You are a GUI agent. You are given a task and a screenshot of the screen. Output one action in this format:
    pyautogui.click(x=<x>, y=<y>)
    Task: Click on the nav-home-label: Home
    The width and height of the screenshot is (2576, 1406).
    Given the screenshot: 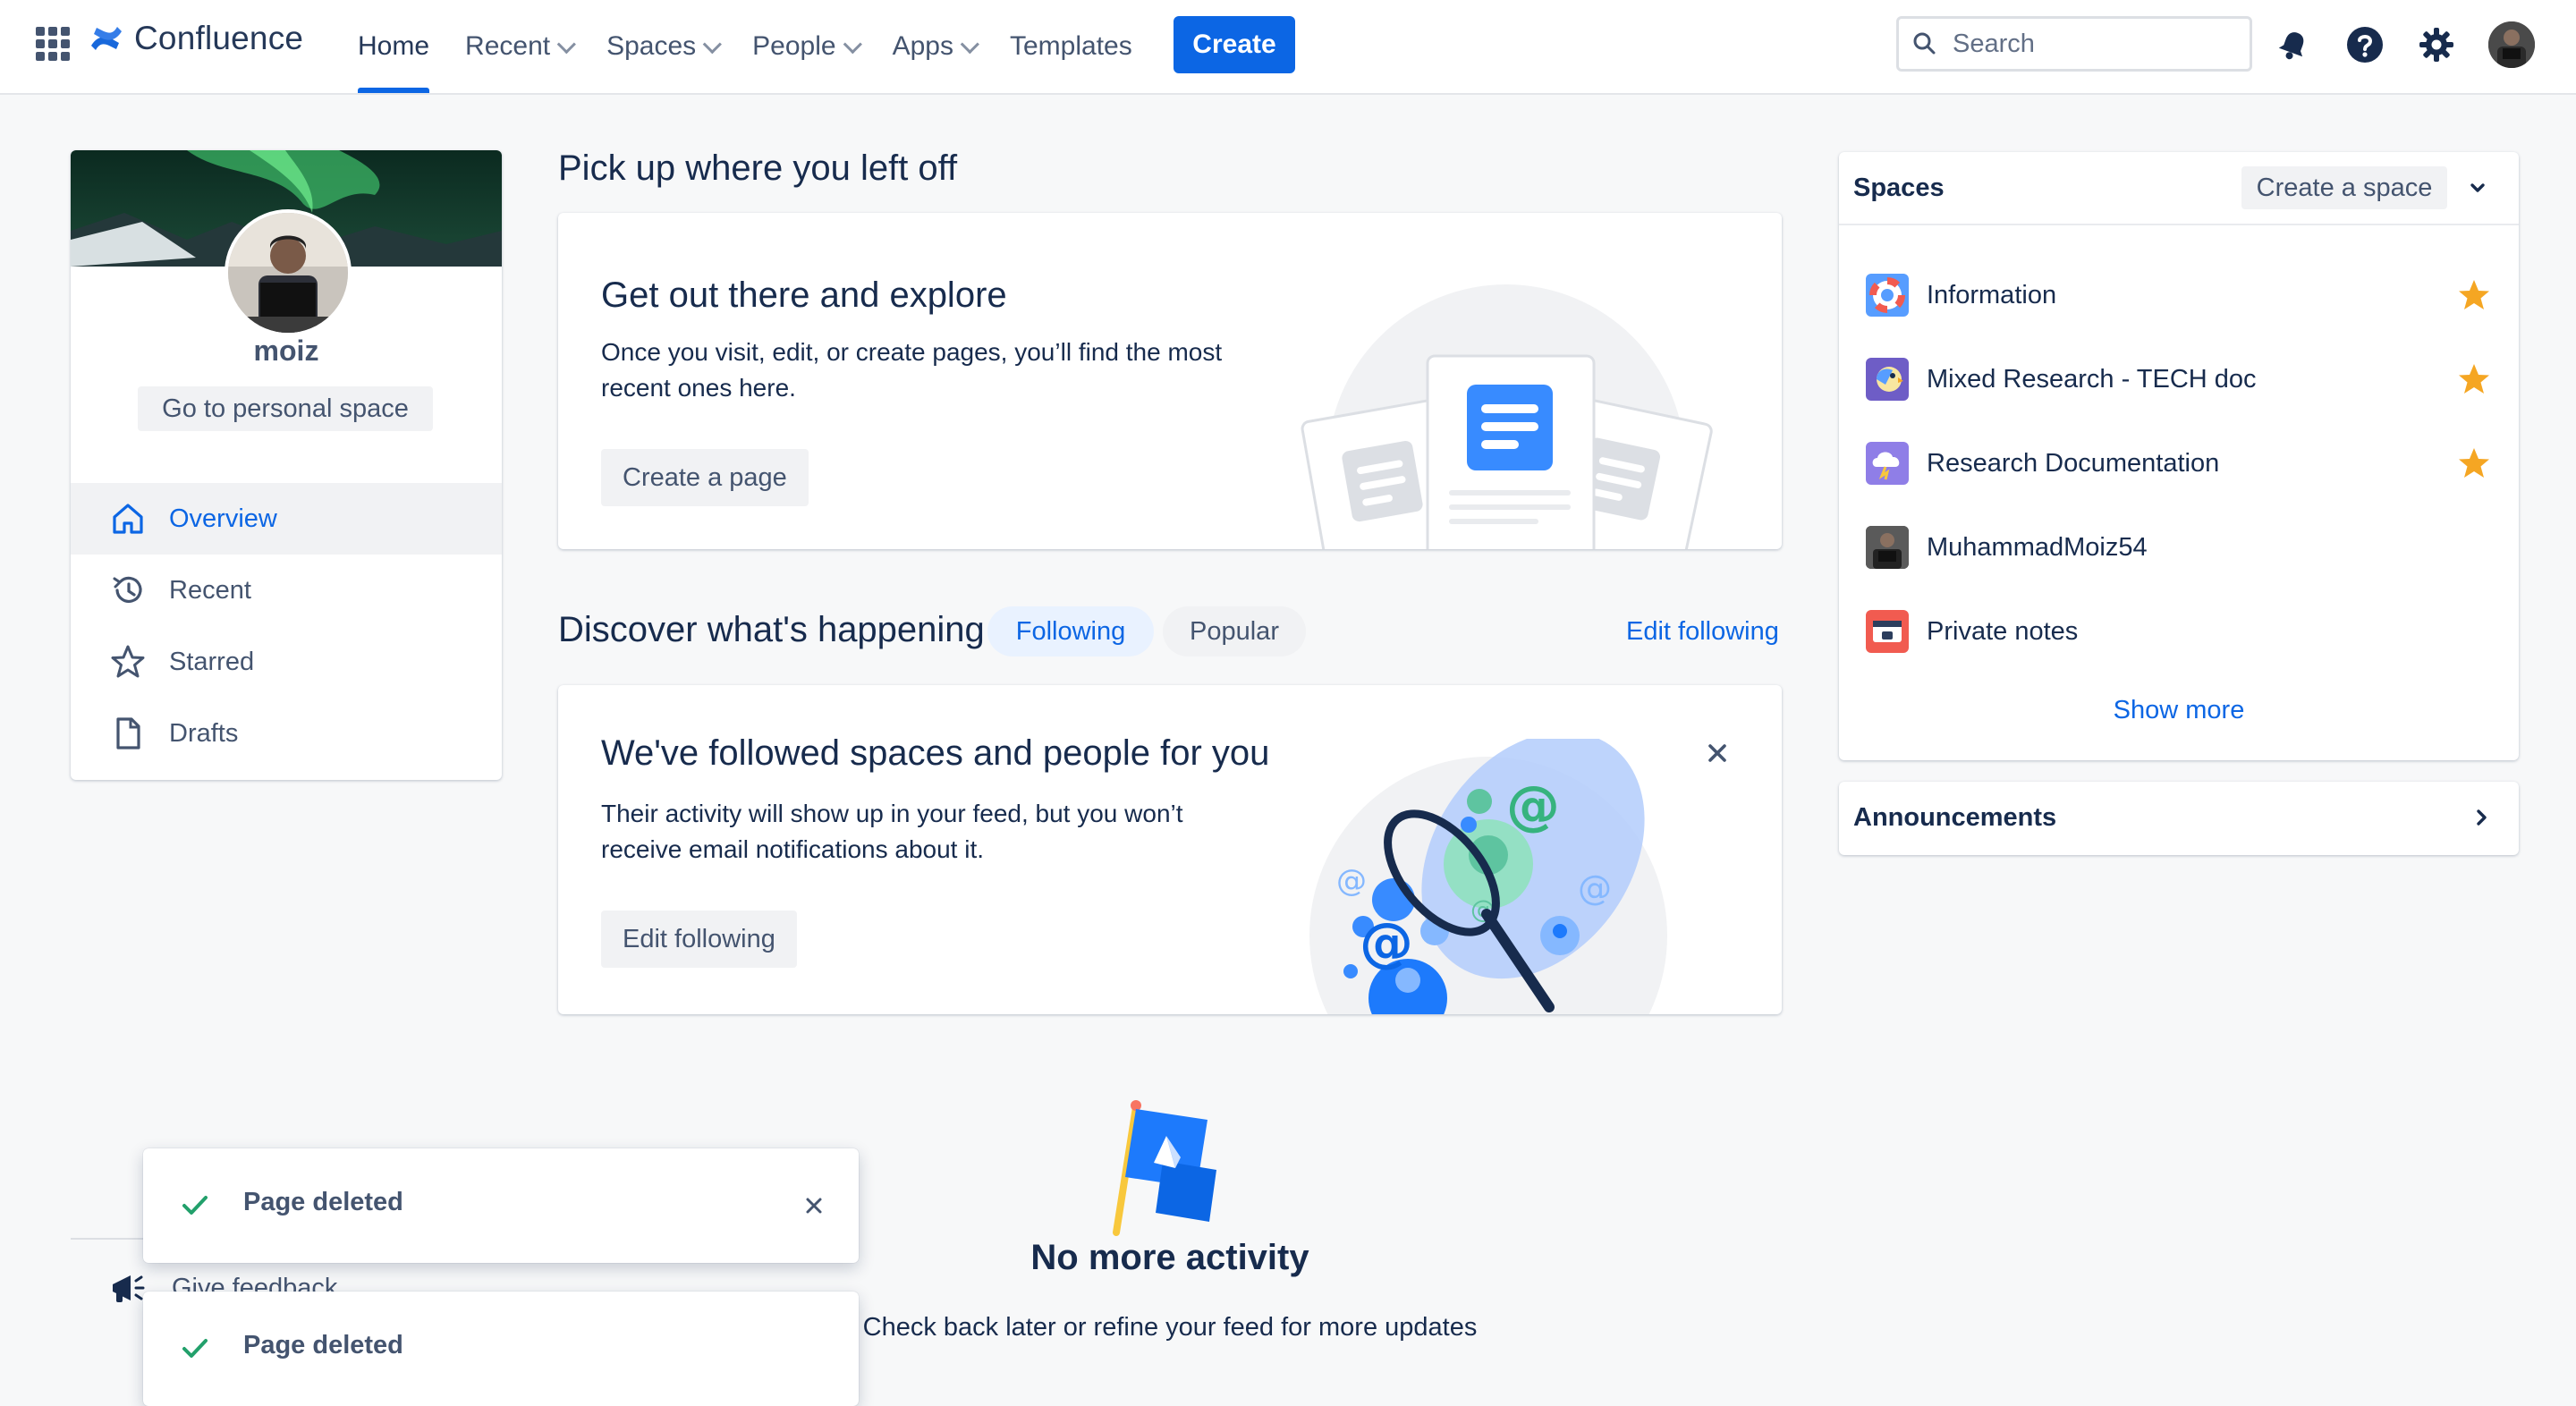 What is the action you would take?
    pyautogui.click(x=394, y=46)
    